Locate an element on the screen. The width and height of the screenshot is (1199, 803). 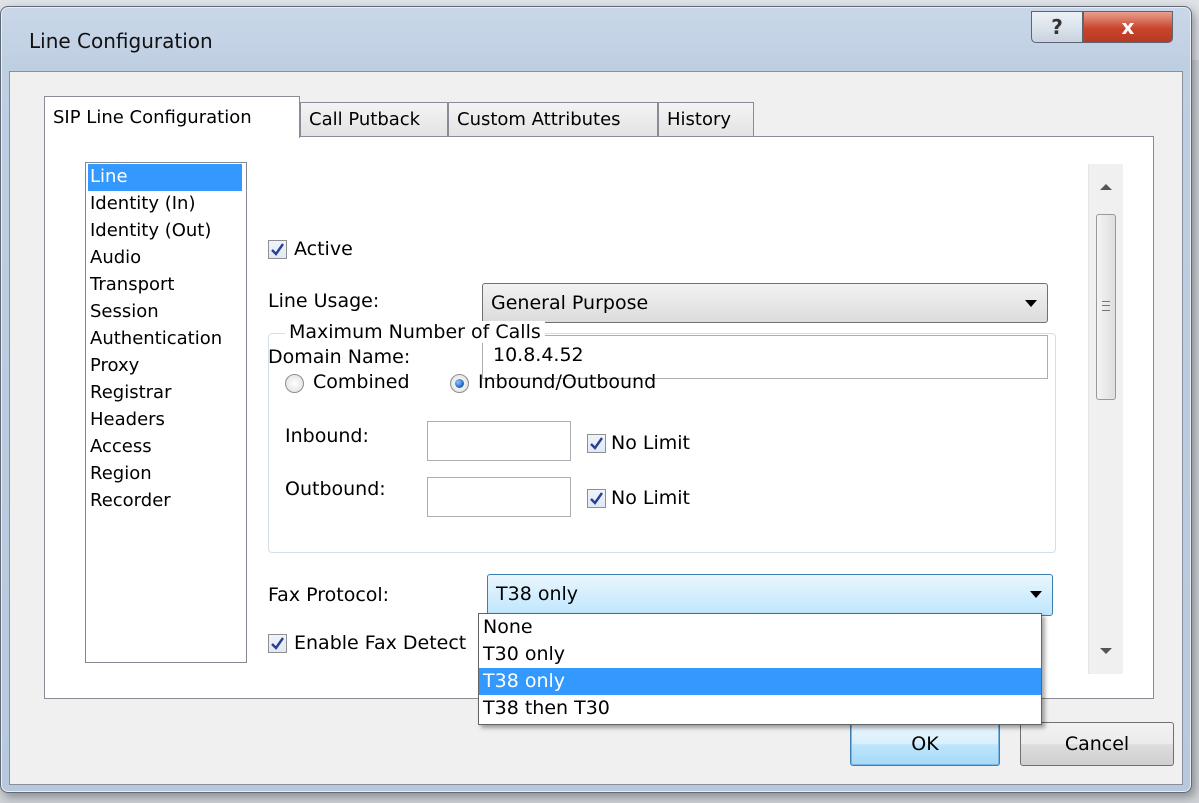
section-item-identity-out: Identity (Out) is located at coordinates (166, 231).